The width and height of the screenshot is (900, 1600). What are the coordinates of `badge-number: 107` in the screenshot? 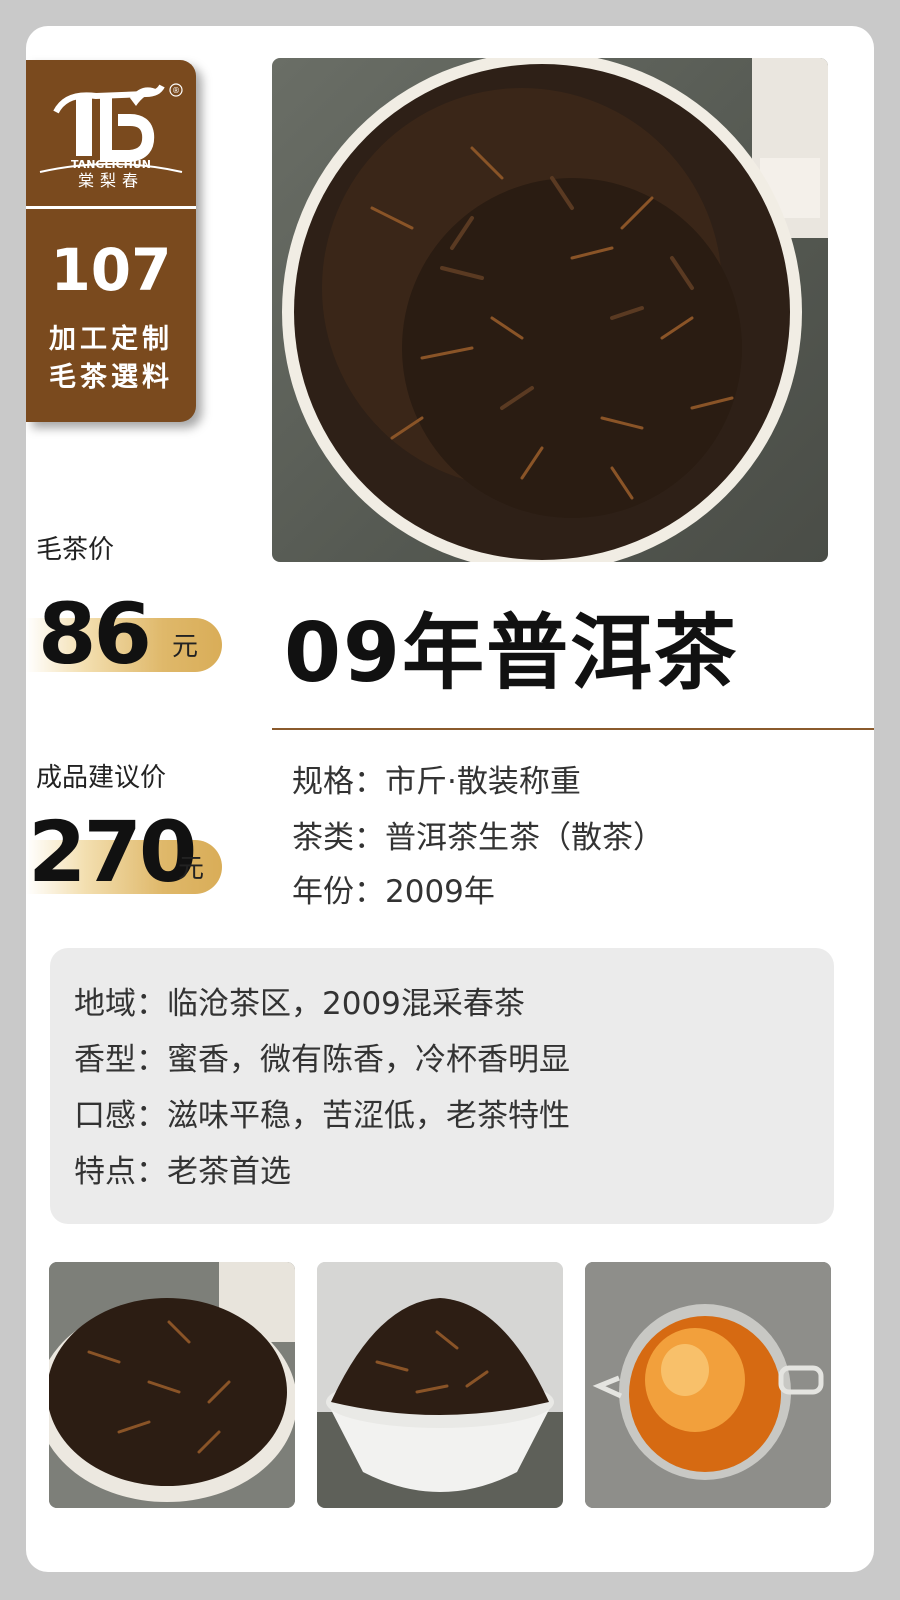 It's located at (111, 270).